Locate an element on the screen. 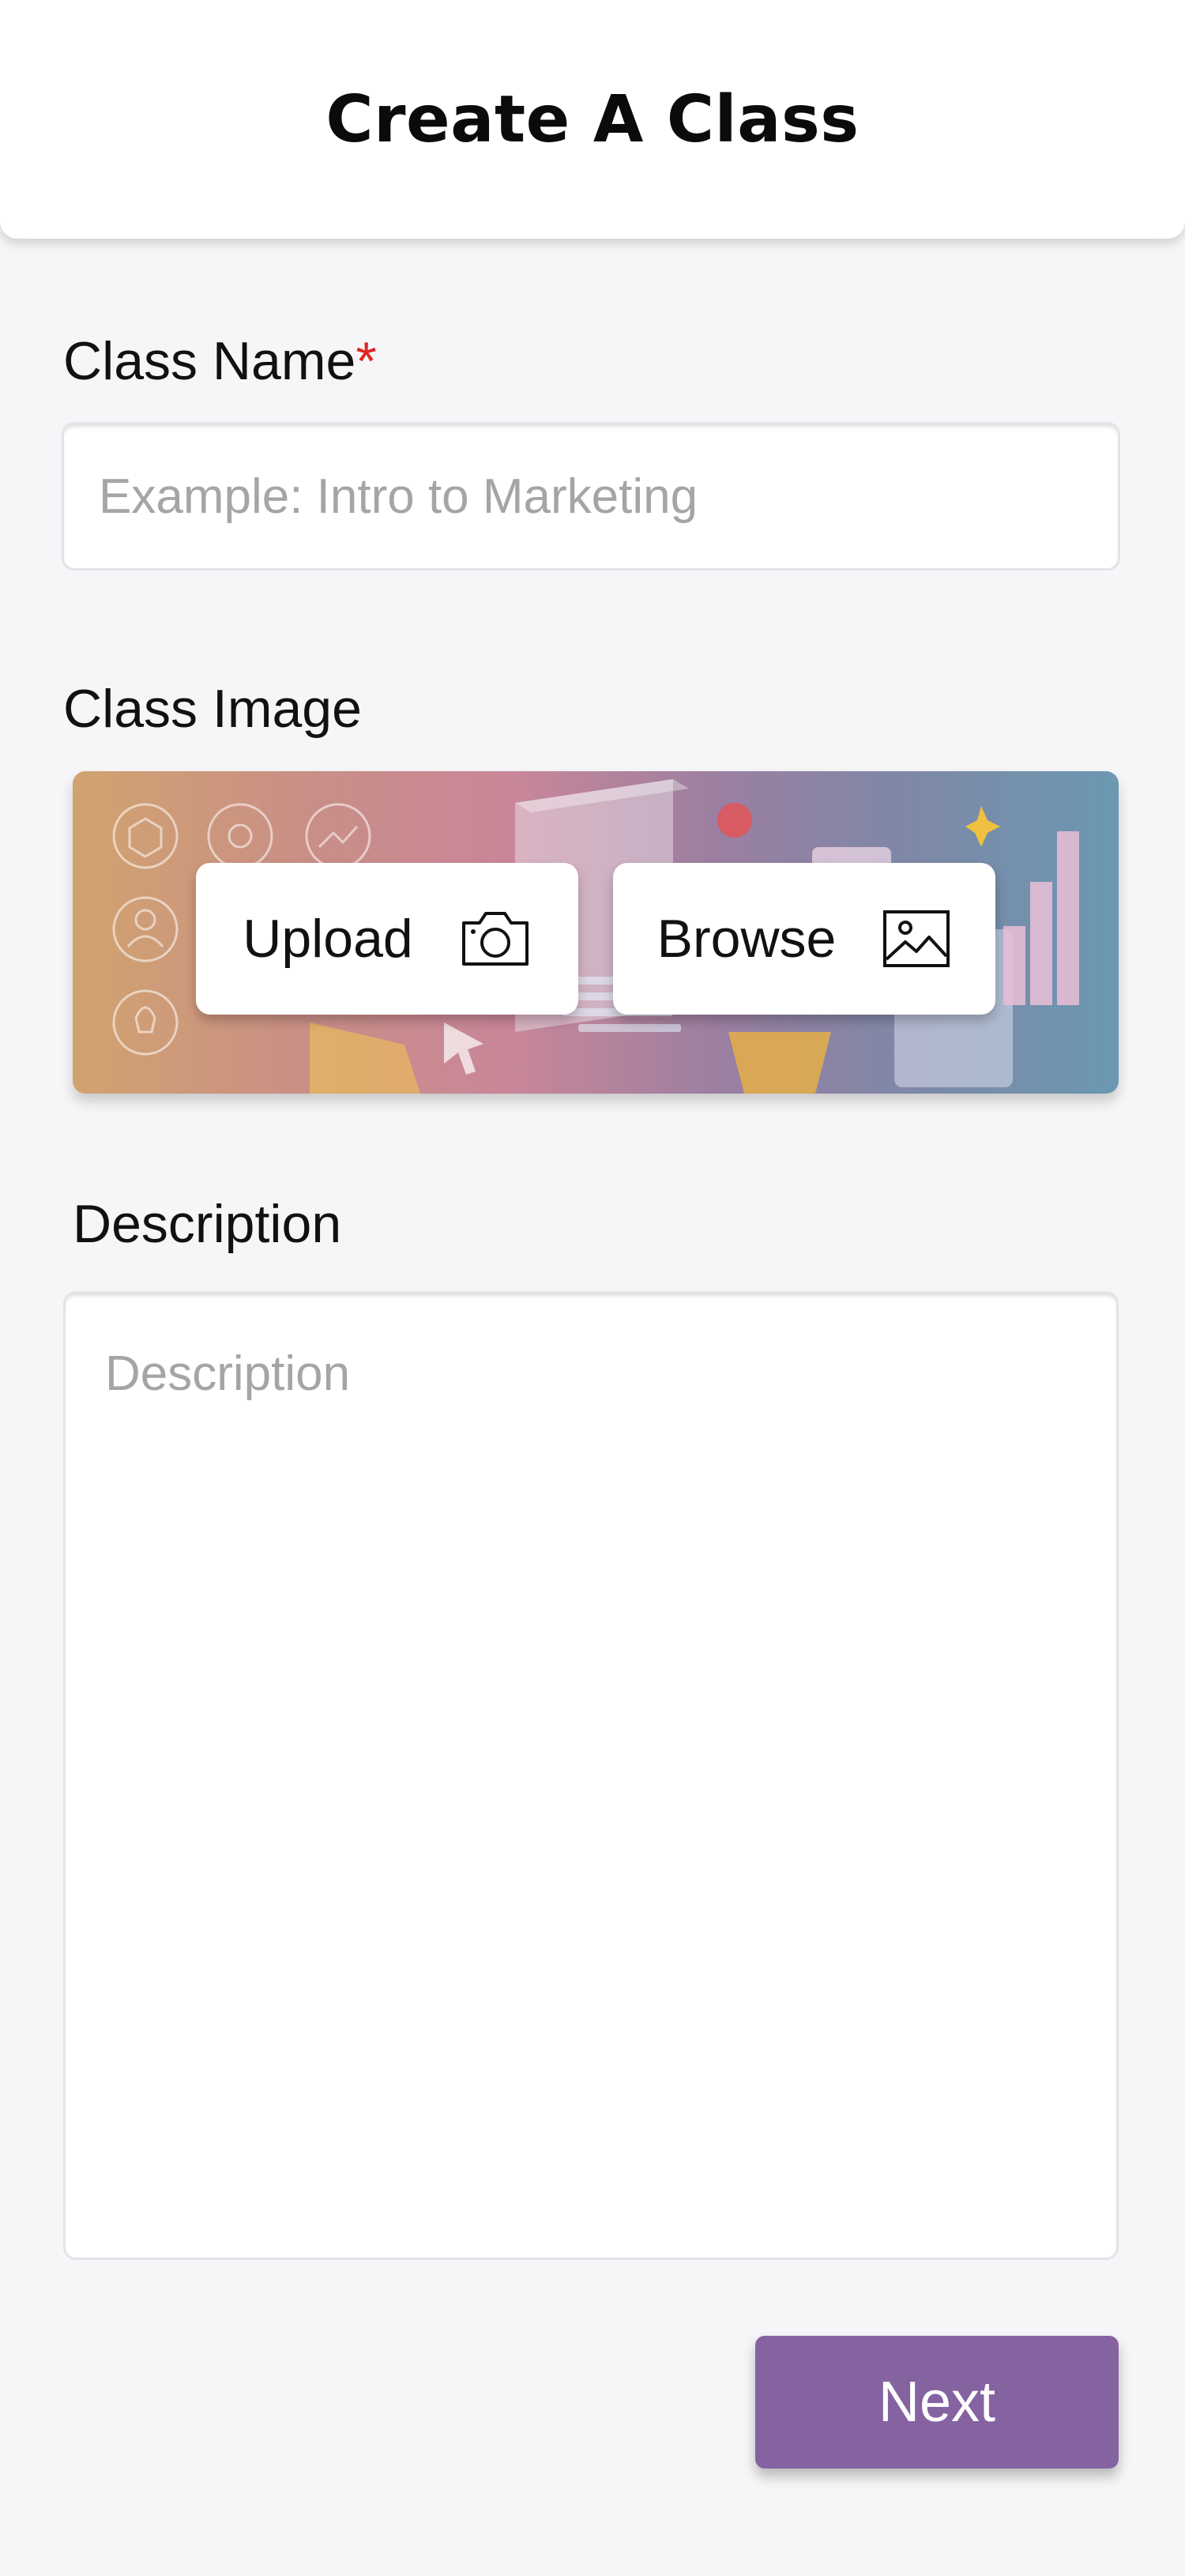 This screenshot has height=2576, width=1185. page-title: Create A Class is located at coordinates (592, 119).